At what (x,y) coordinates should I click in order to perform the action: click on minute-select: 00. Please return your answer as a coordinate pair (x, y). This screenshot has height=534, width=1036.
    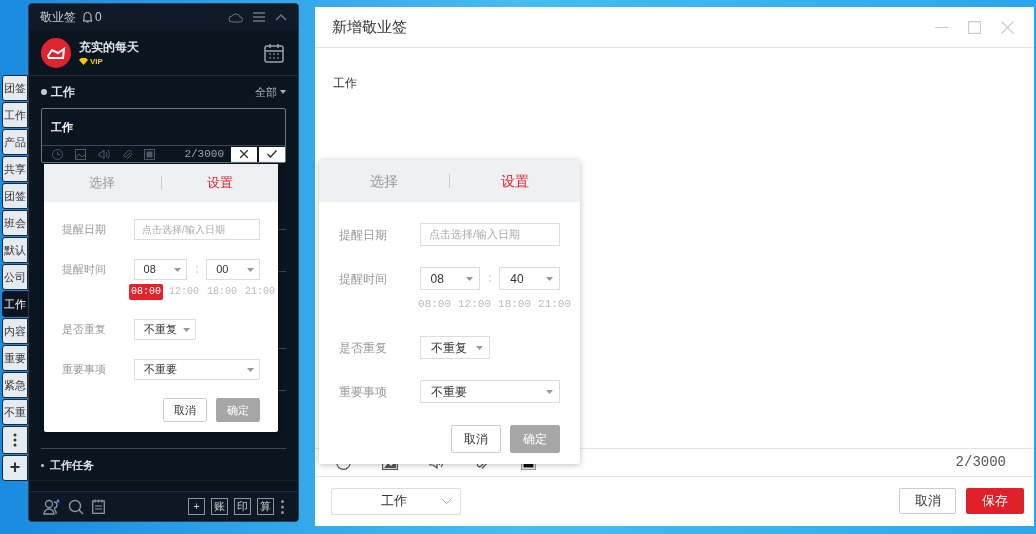
    Looking at the image, I should click on (233, 269).